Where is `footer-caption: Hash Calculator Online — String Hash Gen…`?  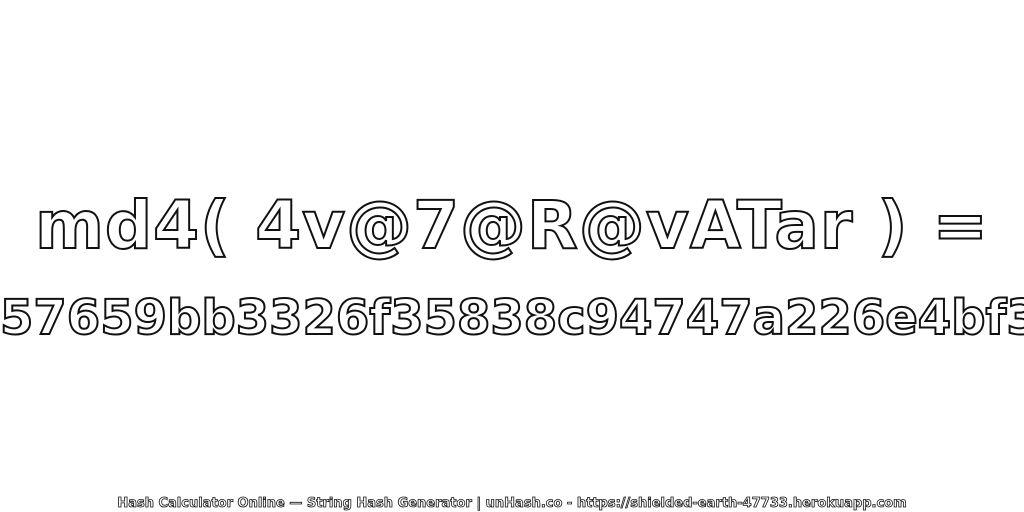 footer-caption: Hash Calculator Online — String Hash Gen… is located at coordinates (512, 504).